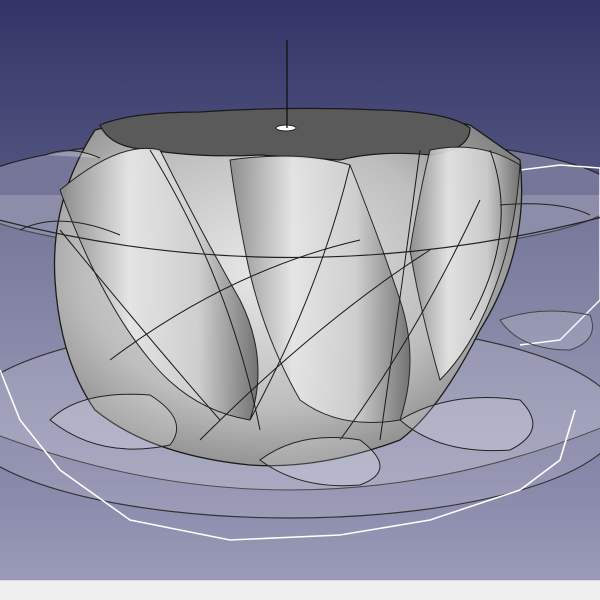 This screenshot has width=600, height=600. Describe the element at coordinates (300, 590) in the screenshot. I see `status-bar` at that location.